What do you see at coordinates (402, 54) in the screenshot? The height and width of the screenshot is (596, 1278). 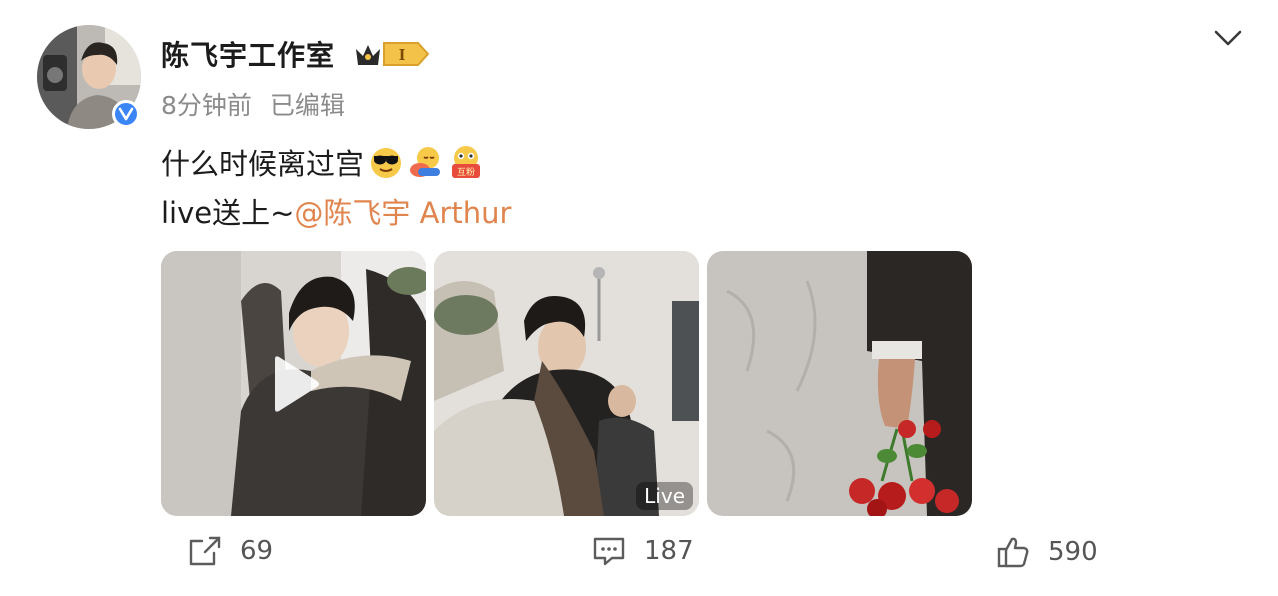 I see `member-level: I` at bounding box center [402, 54].